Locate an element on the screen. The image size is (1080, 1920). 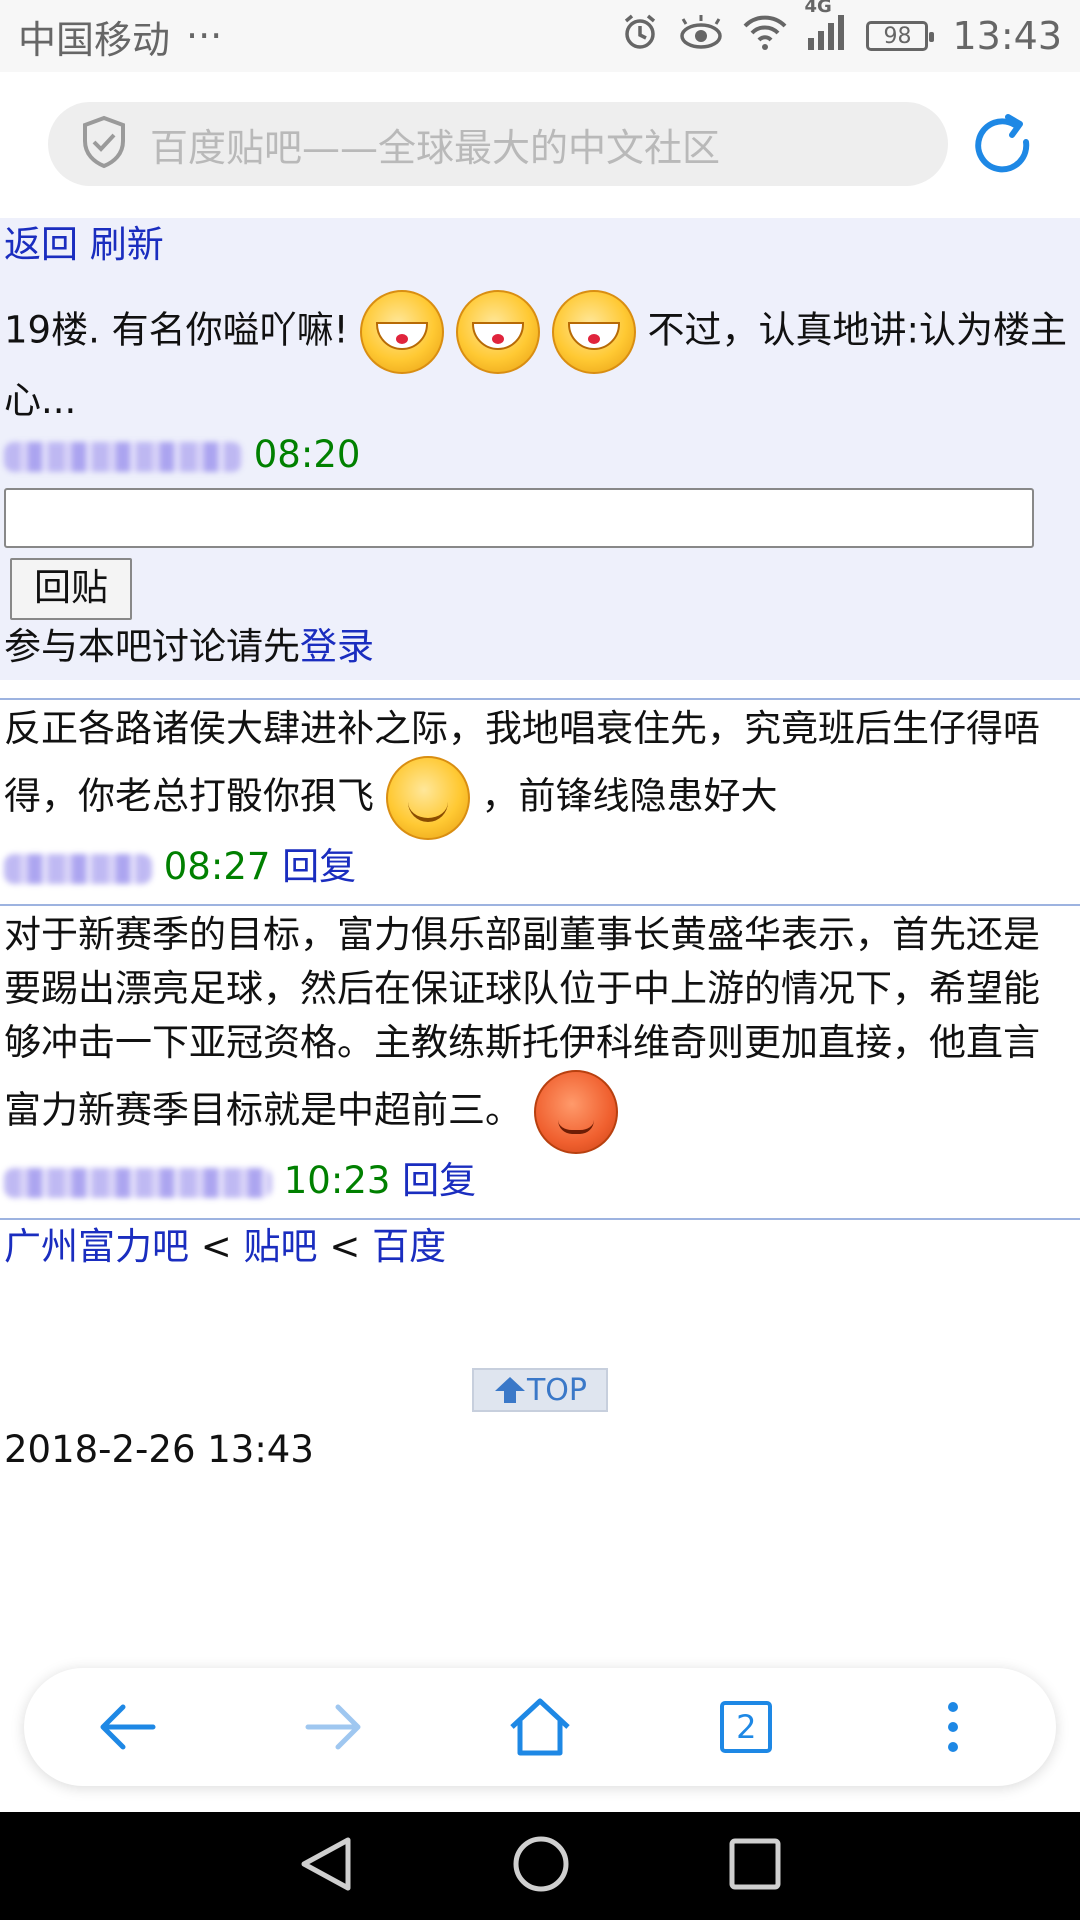
login-link: 登录 is located at coordinates (337, 646).